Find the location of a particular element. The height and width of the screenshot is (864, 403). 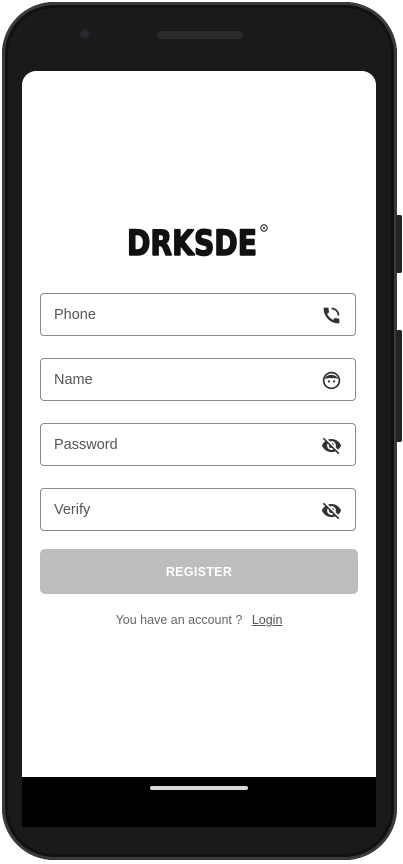

home-indicator is located at coordinates (199, 788).